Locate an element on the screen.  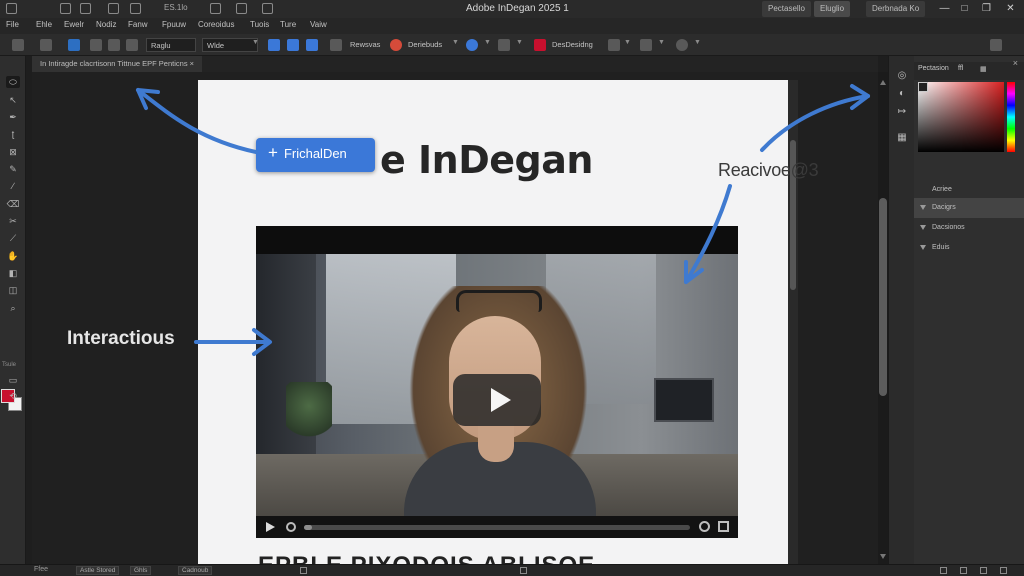
zoom-tool-icon: ⌕ is located at coordinates (13, 308).